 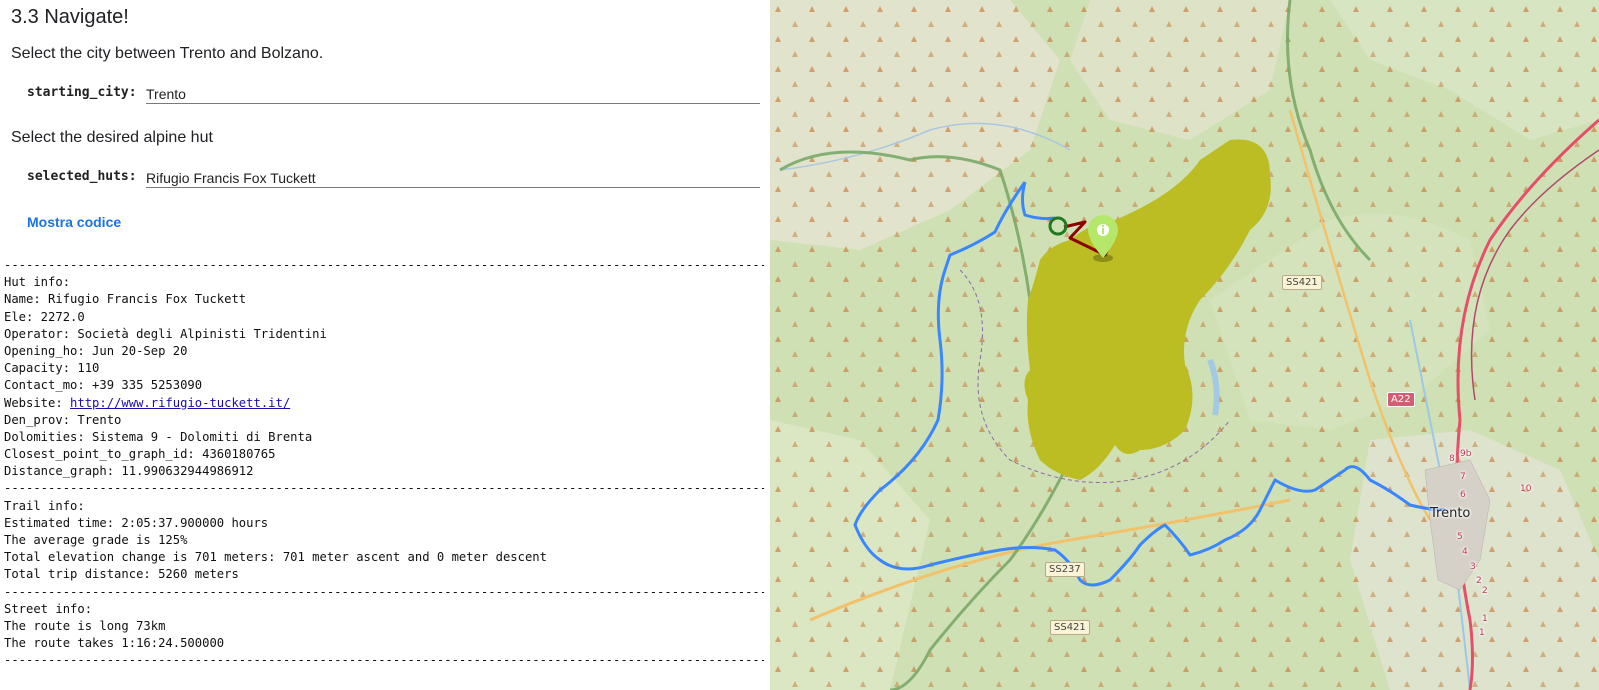 What do you see at coordinates (1465, 552) in the screenshot?
I see `km-marker: 4` at bounding box center [1465, 552].